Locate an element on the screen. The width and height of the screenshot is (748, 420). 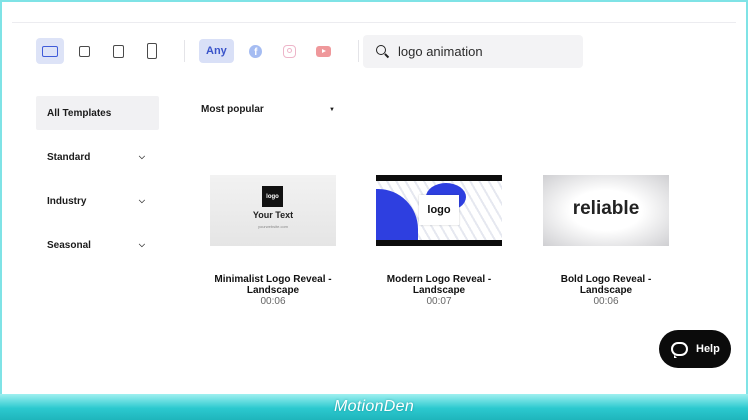
template-thumbnail: logo is located at coordinates (439, 210).